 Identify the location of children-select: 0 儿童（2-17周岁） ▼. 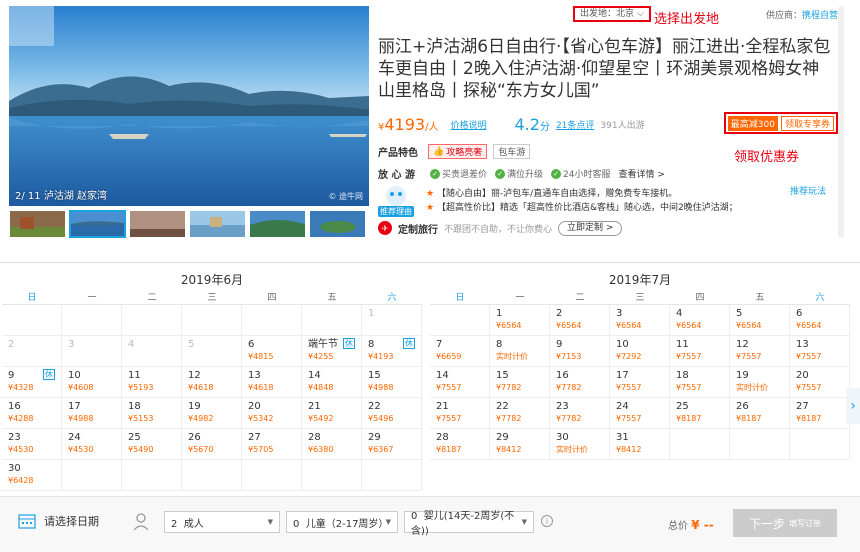
(342, 522).